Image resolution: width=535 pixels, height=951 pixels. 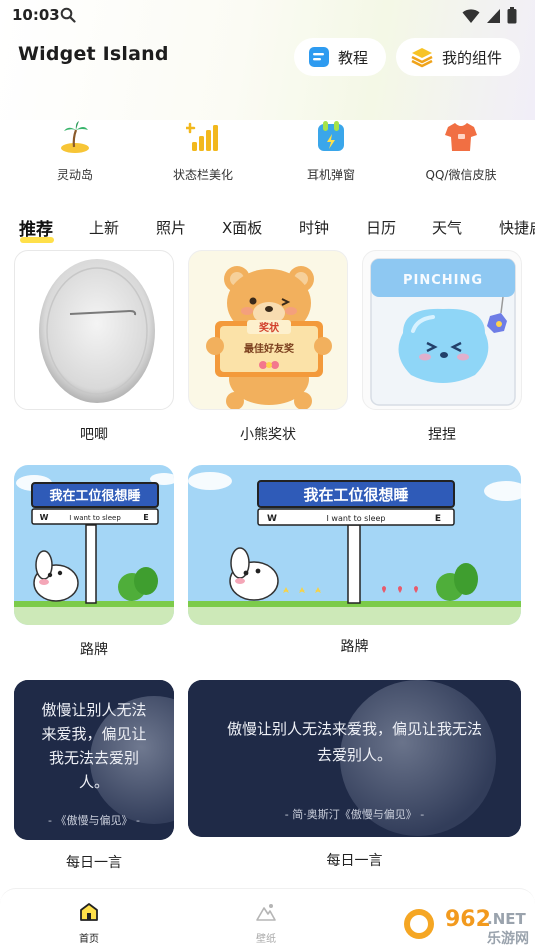 What do you see at coordinates (267, 228) in the screenshot?
I see `category-tabs: 推荐 上新 照片 X面板 时钟 日历 天气 快捷启动` at bounding box center [267, 228].